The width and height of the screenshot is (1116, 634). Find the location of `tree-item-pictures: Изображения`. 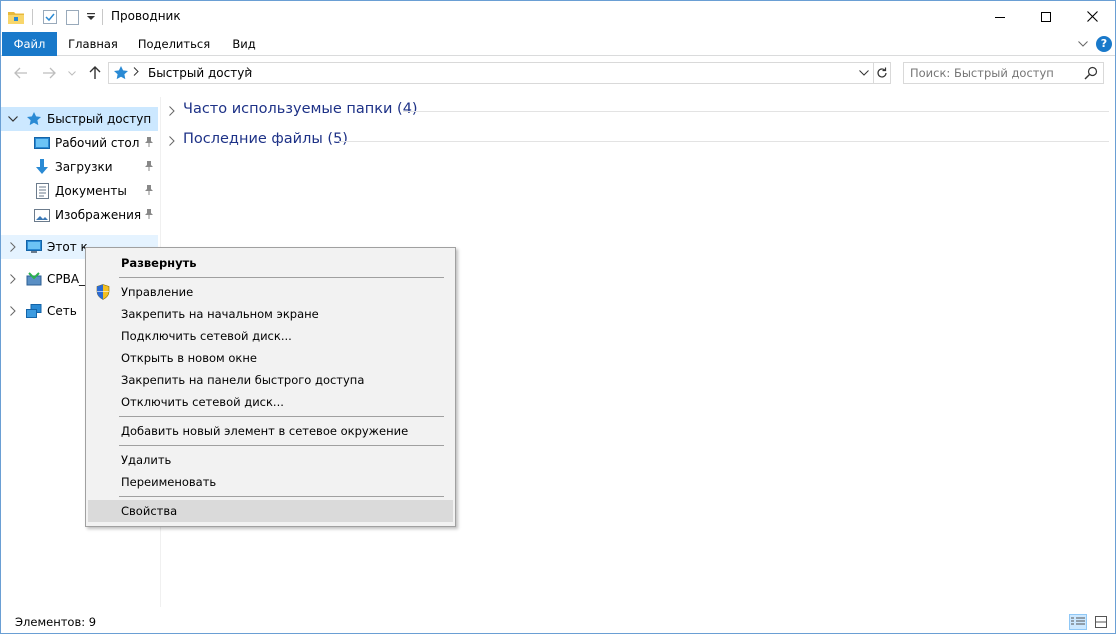

tree-item-pictures: Изображения is located at coordinates (79, 215).